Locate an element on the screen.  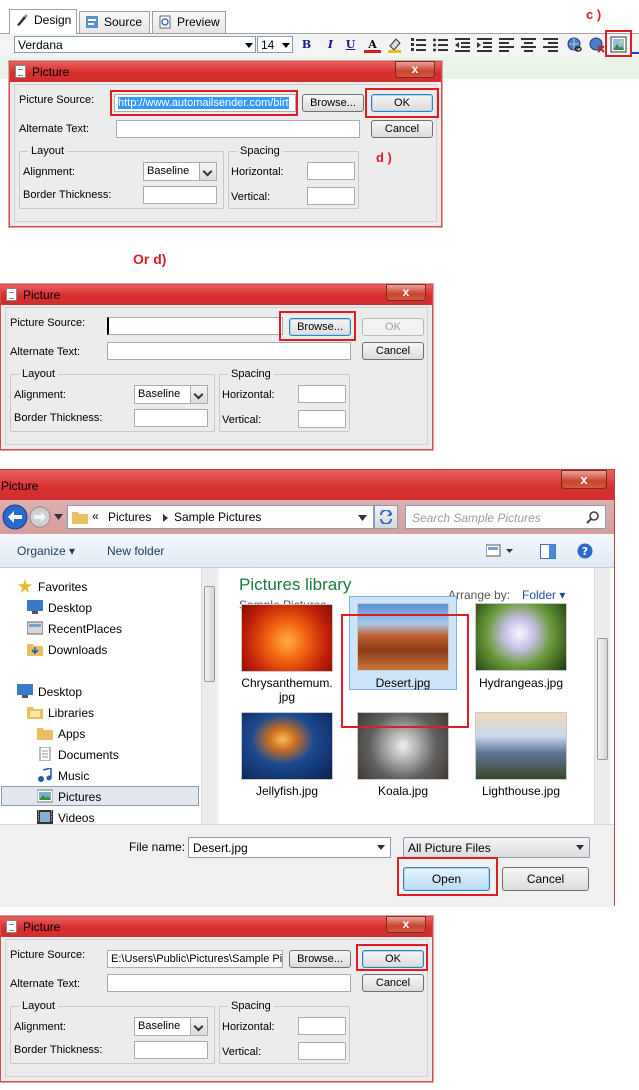
file-cancel-button: Cancel is located at coordinates (545, 879).